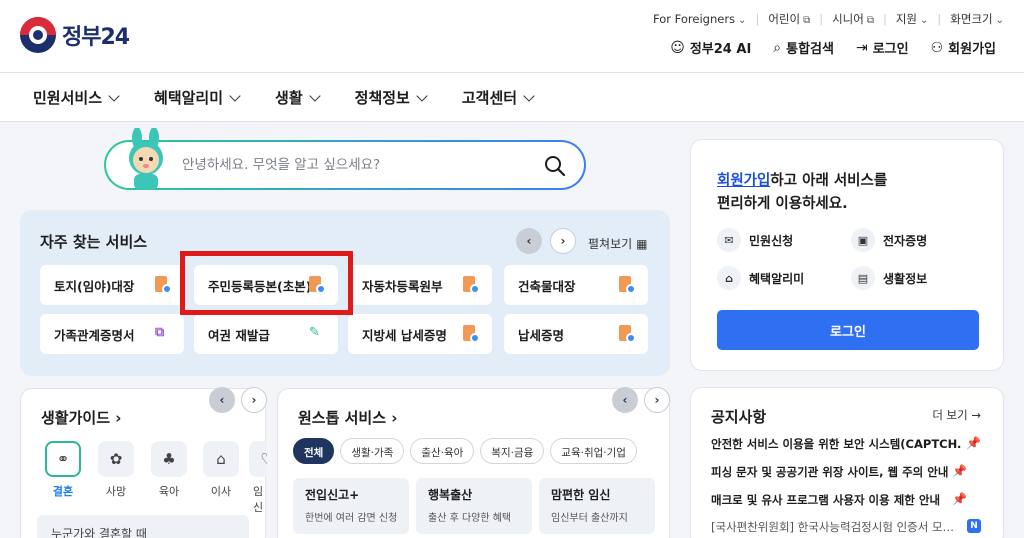 Image resolution: width=1024 pixels, height=538 pixels. Describe the element at coordinates (863, 240) in the screenshot. I see `certificate-icon: ▣` at that location.